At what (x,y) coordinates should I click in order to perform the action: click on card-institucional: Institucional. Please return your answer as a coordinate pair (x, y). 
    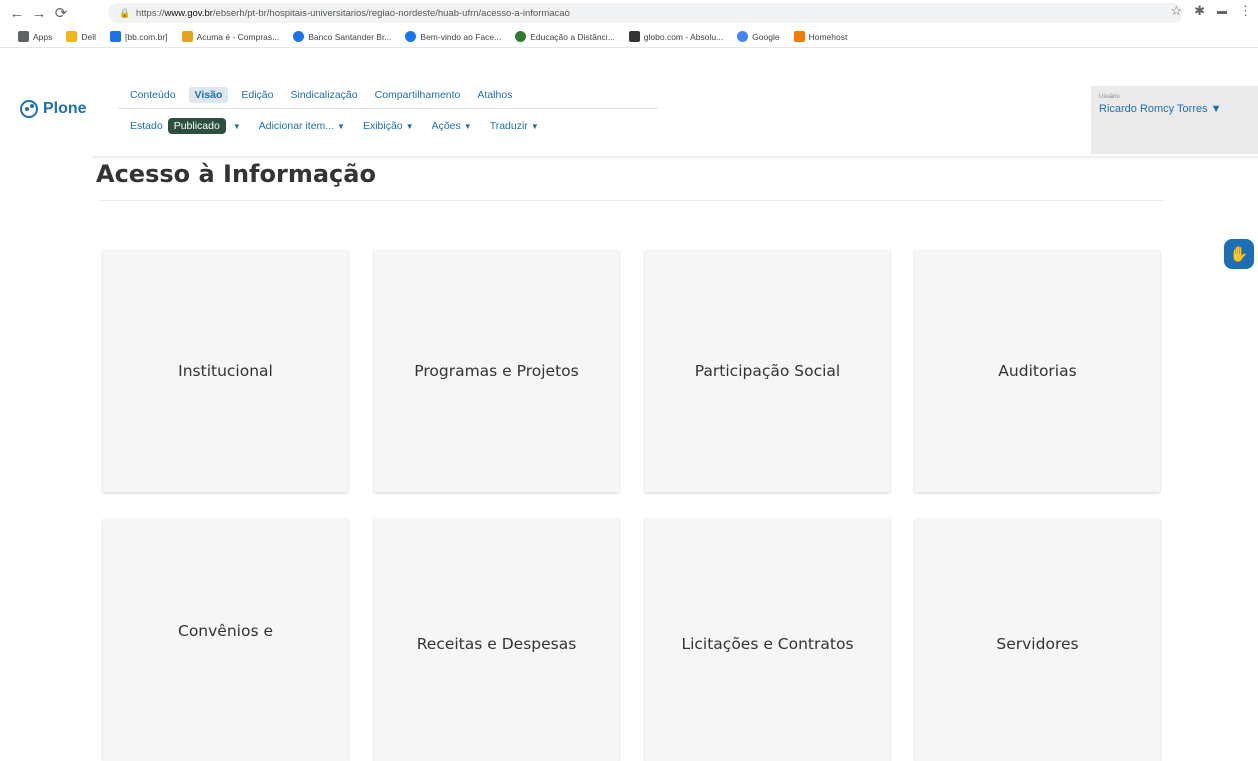
    Looking at the image, I should click on (225, 371).